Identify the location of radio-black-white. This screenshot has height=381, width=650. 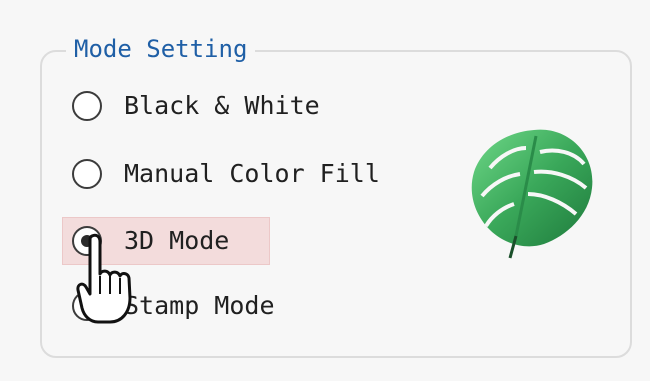
(87, 106).